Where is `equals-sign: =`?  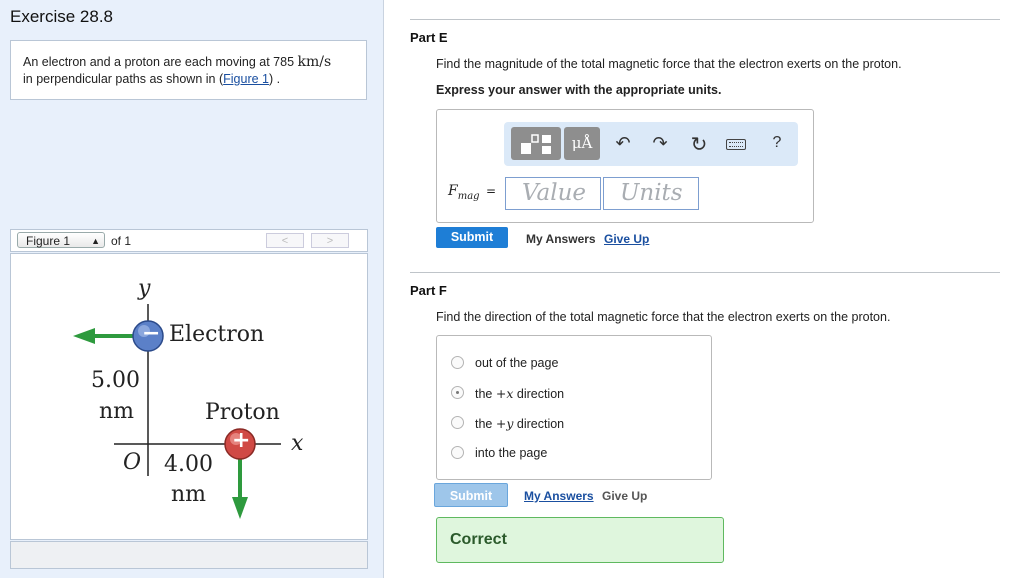 equals-sign: = is located at coordinates (491, 191).